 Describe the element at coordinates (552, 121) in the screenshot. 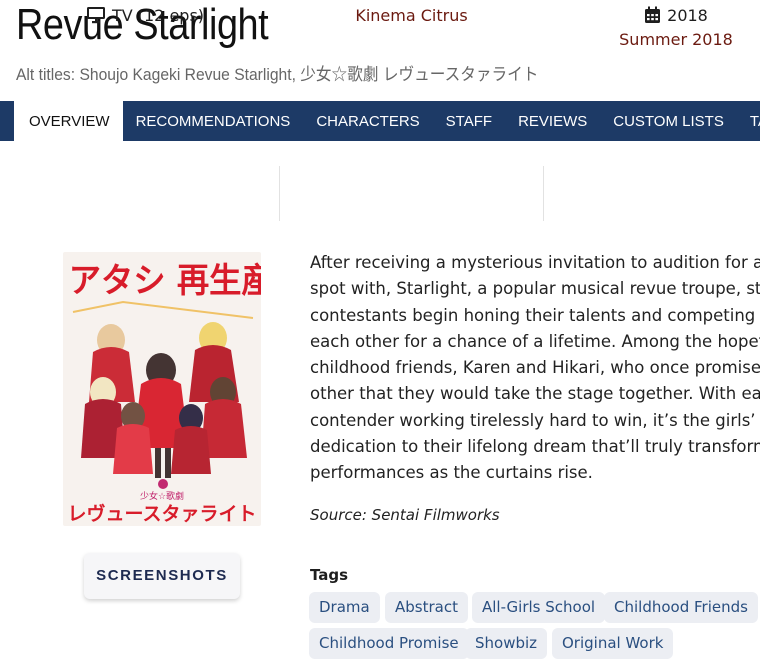

I see `tab-reviews: Reviews` at that location.